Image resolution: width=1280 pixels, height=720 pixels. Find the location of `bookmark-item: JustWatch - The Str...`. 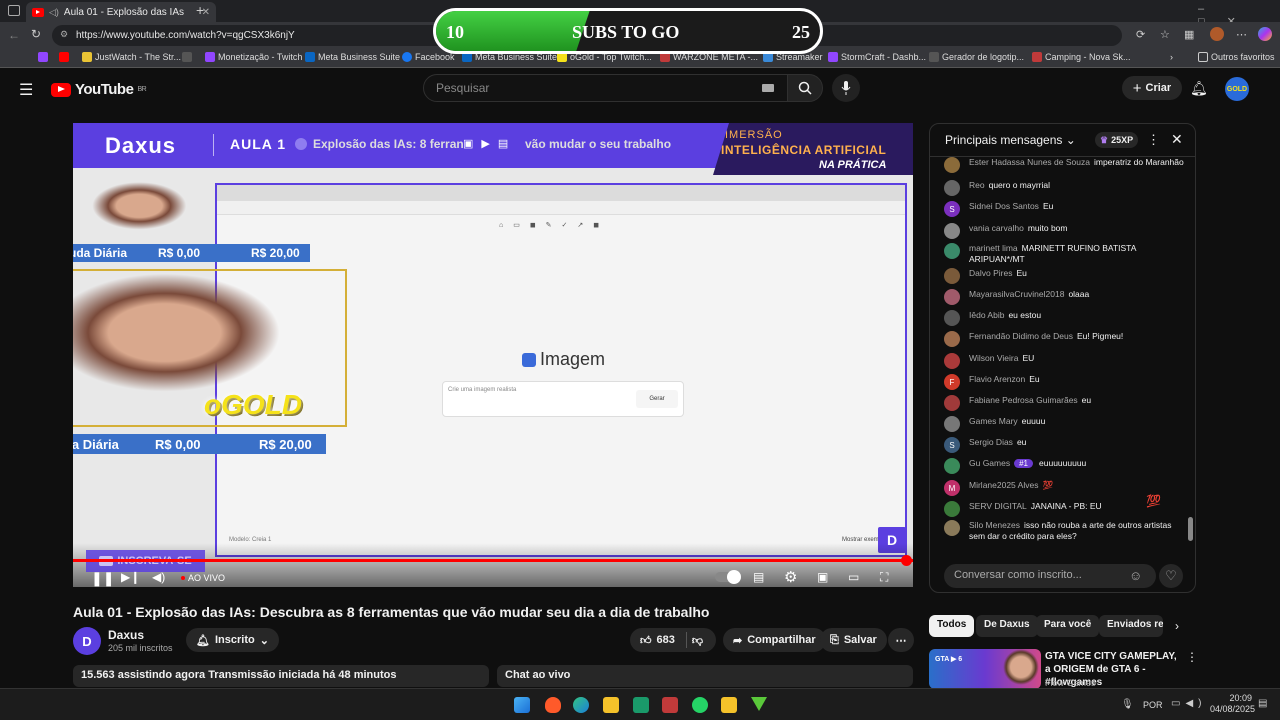

bookmark-item: JustWatch - The Str... is located at coordinates (131, 57).